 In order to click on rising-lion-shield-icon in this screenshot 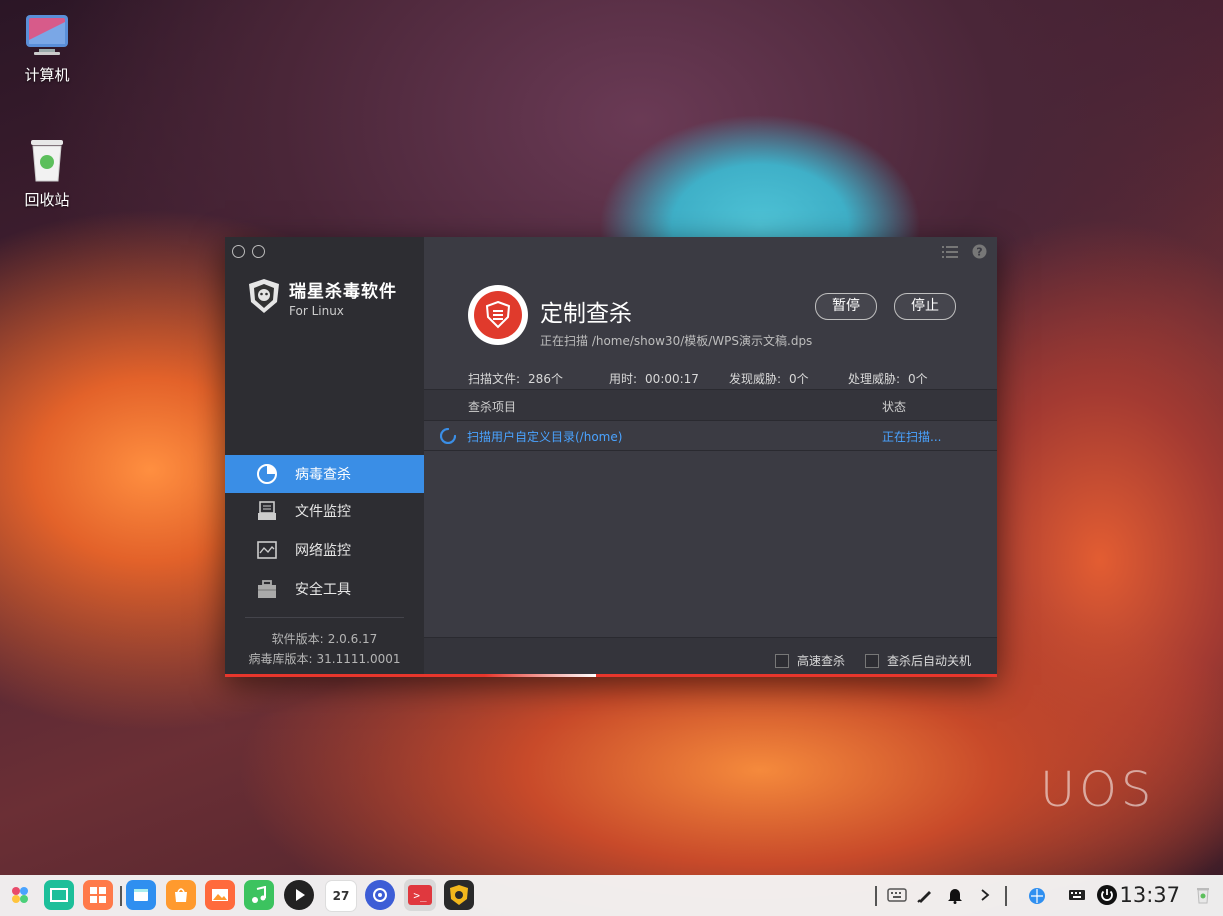, I will do `click(264, 298)`.